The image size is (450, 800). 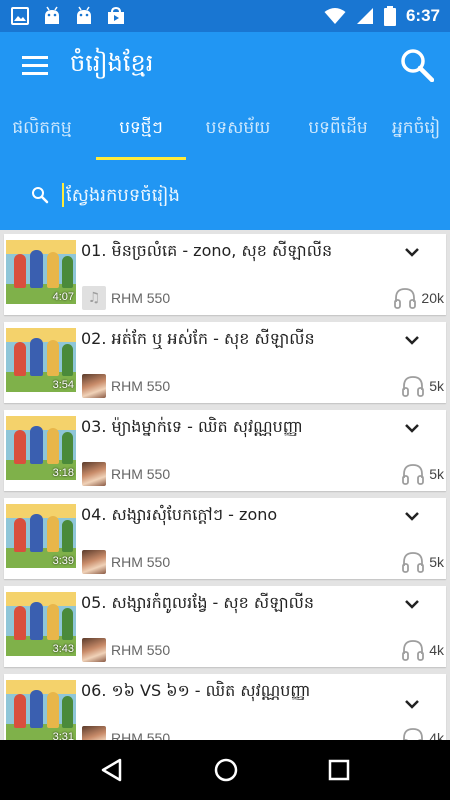 What do you see at coordinates (94, 298) in the screenshot?
I see `music-note-icon: ♫` at bounding box center [94, 298].